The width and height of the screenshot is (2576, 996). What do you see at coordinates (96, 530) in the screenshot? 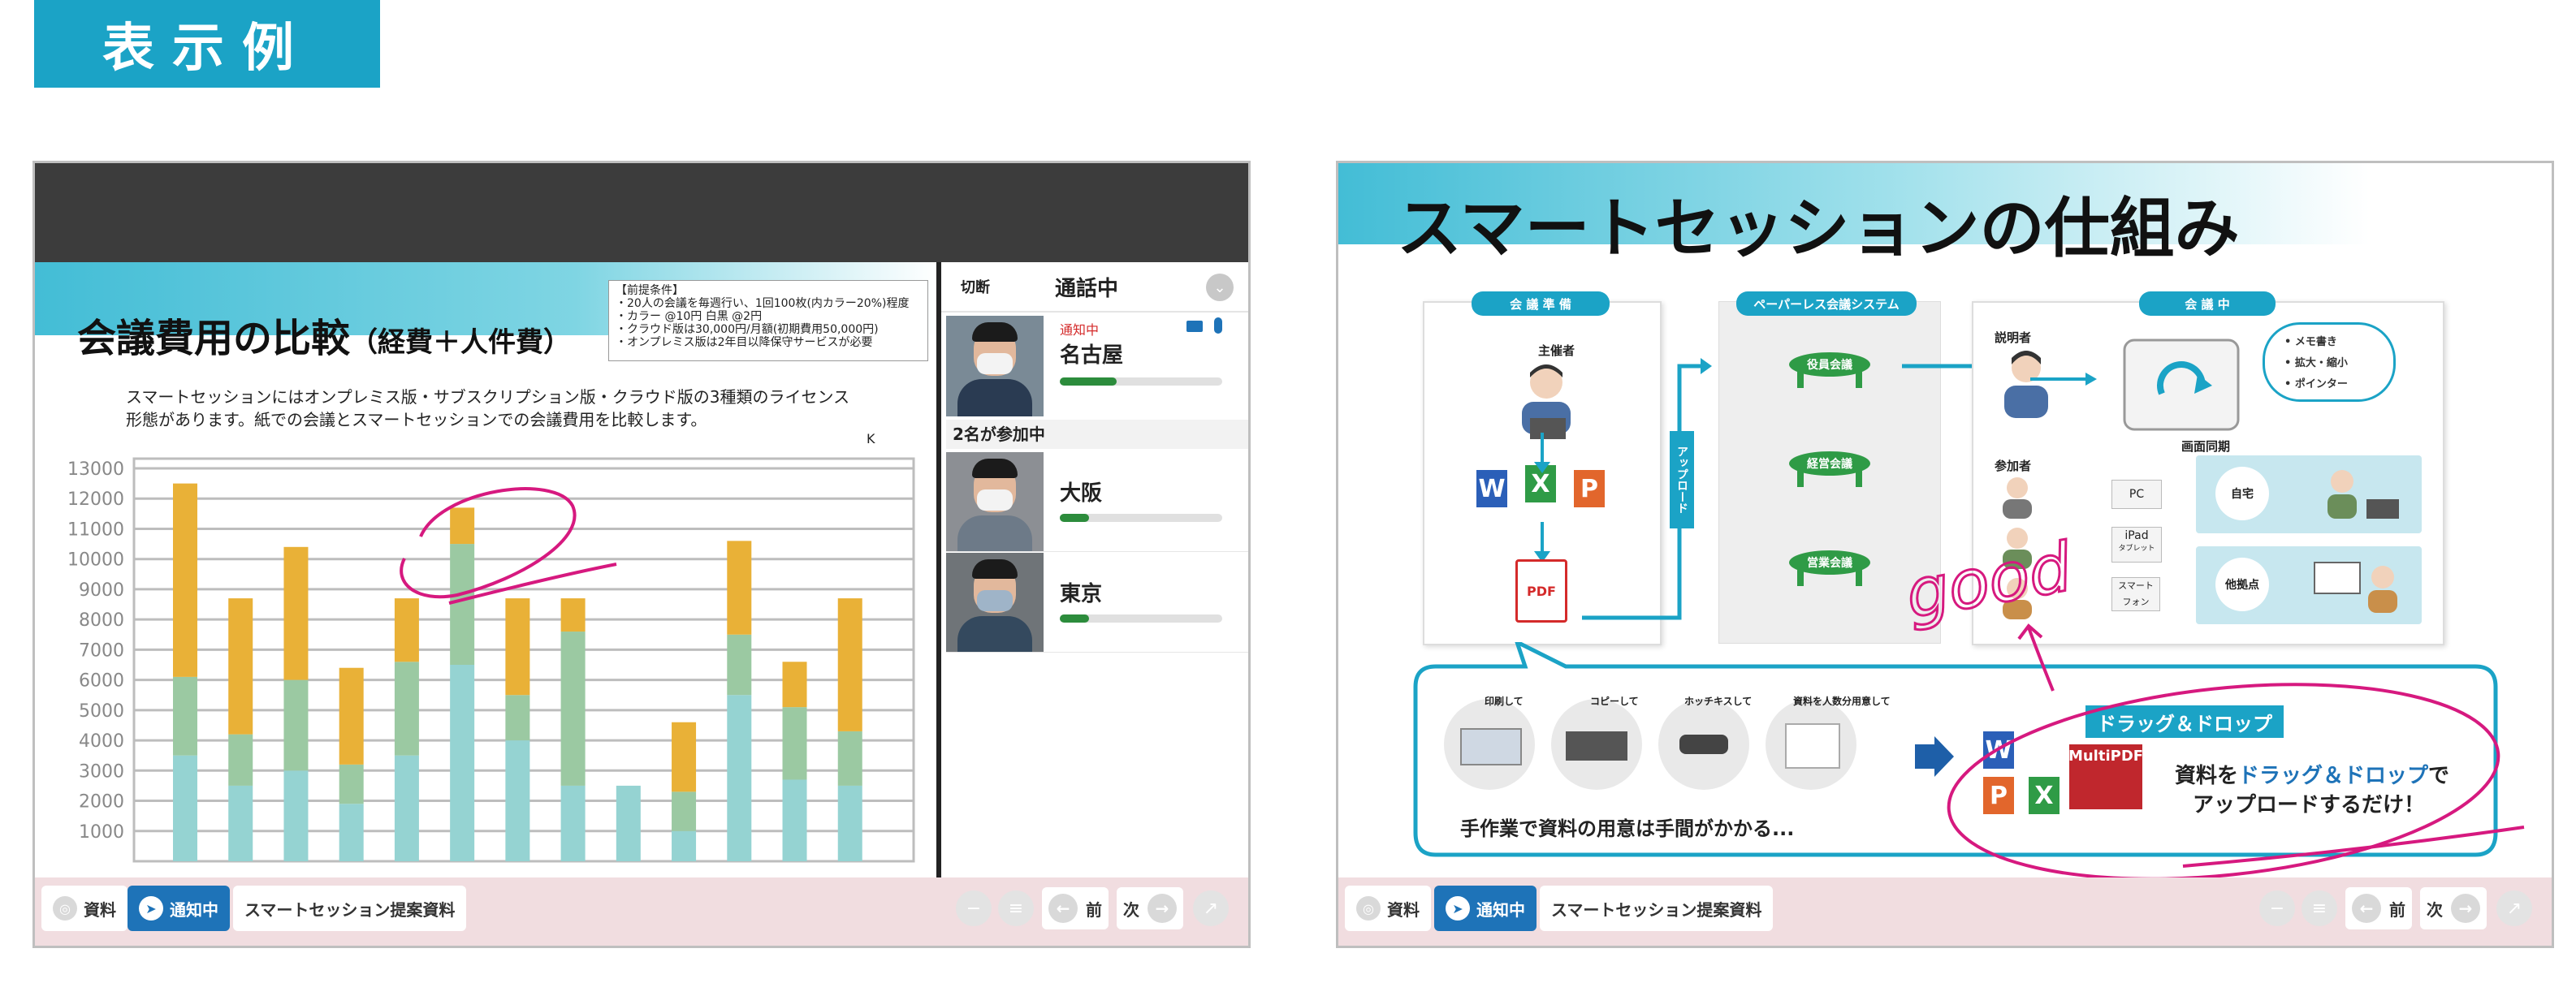
I see `y-tick-label: 11000` at bounding box center [96, 530].